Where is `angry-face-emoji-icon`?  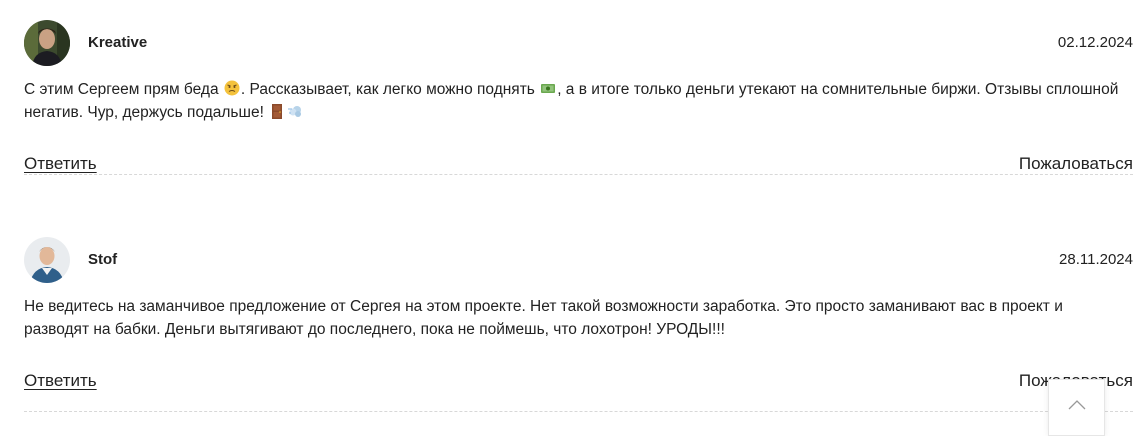
angry-face-emoji-icon is located at coordinates (232, 88).